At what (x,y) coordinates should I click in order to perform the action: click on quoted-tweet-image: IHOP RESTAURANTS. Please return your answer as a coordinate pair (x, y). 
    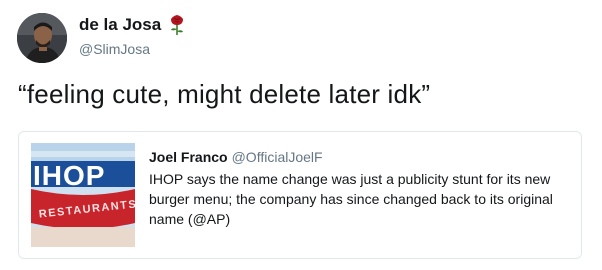
    Looking at the image, I should click on (83, 195).